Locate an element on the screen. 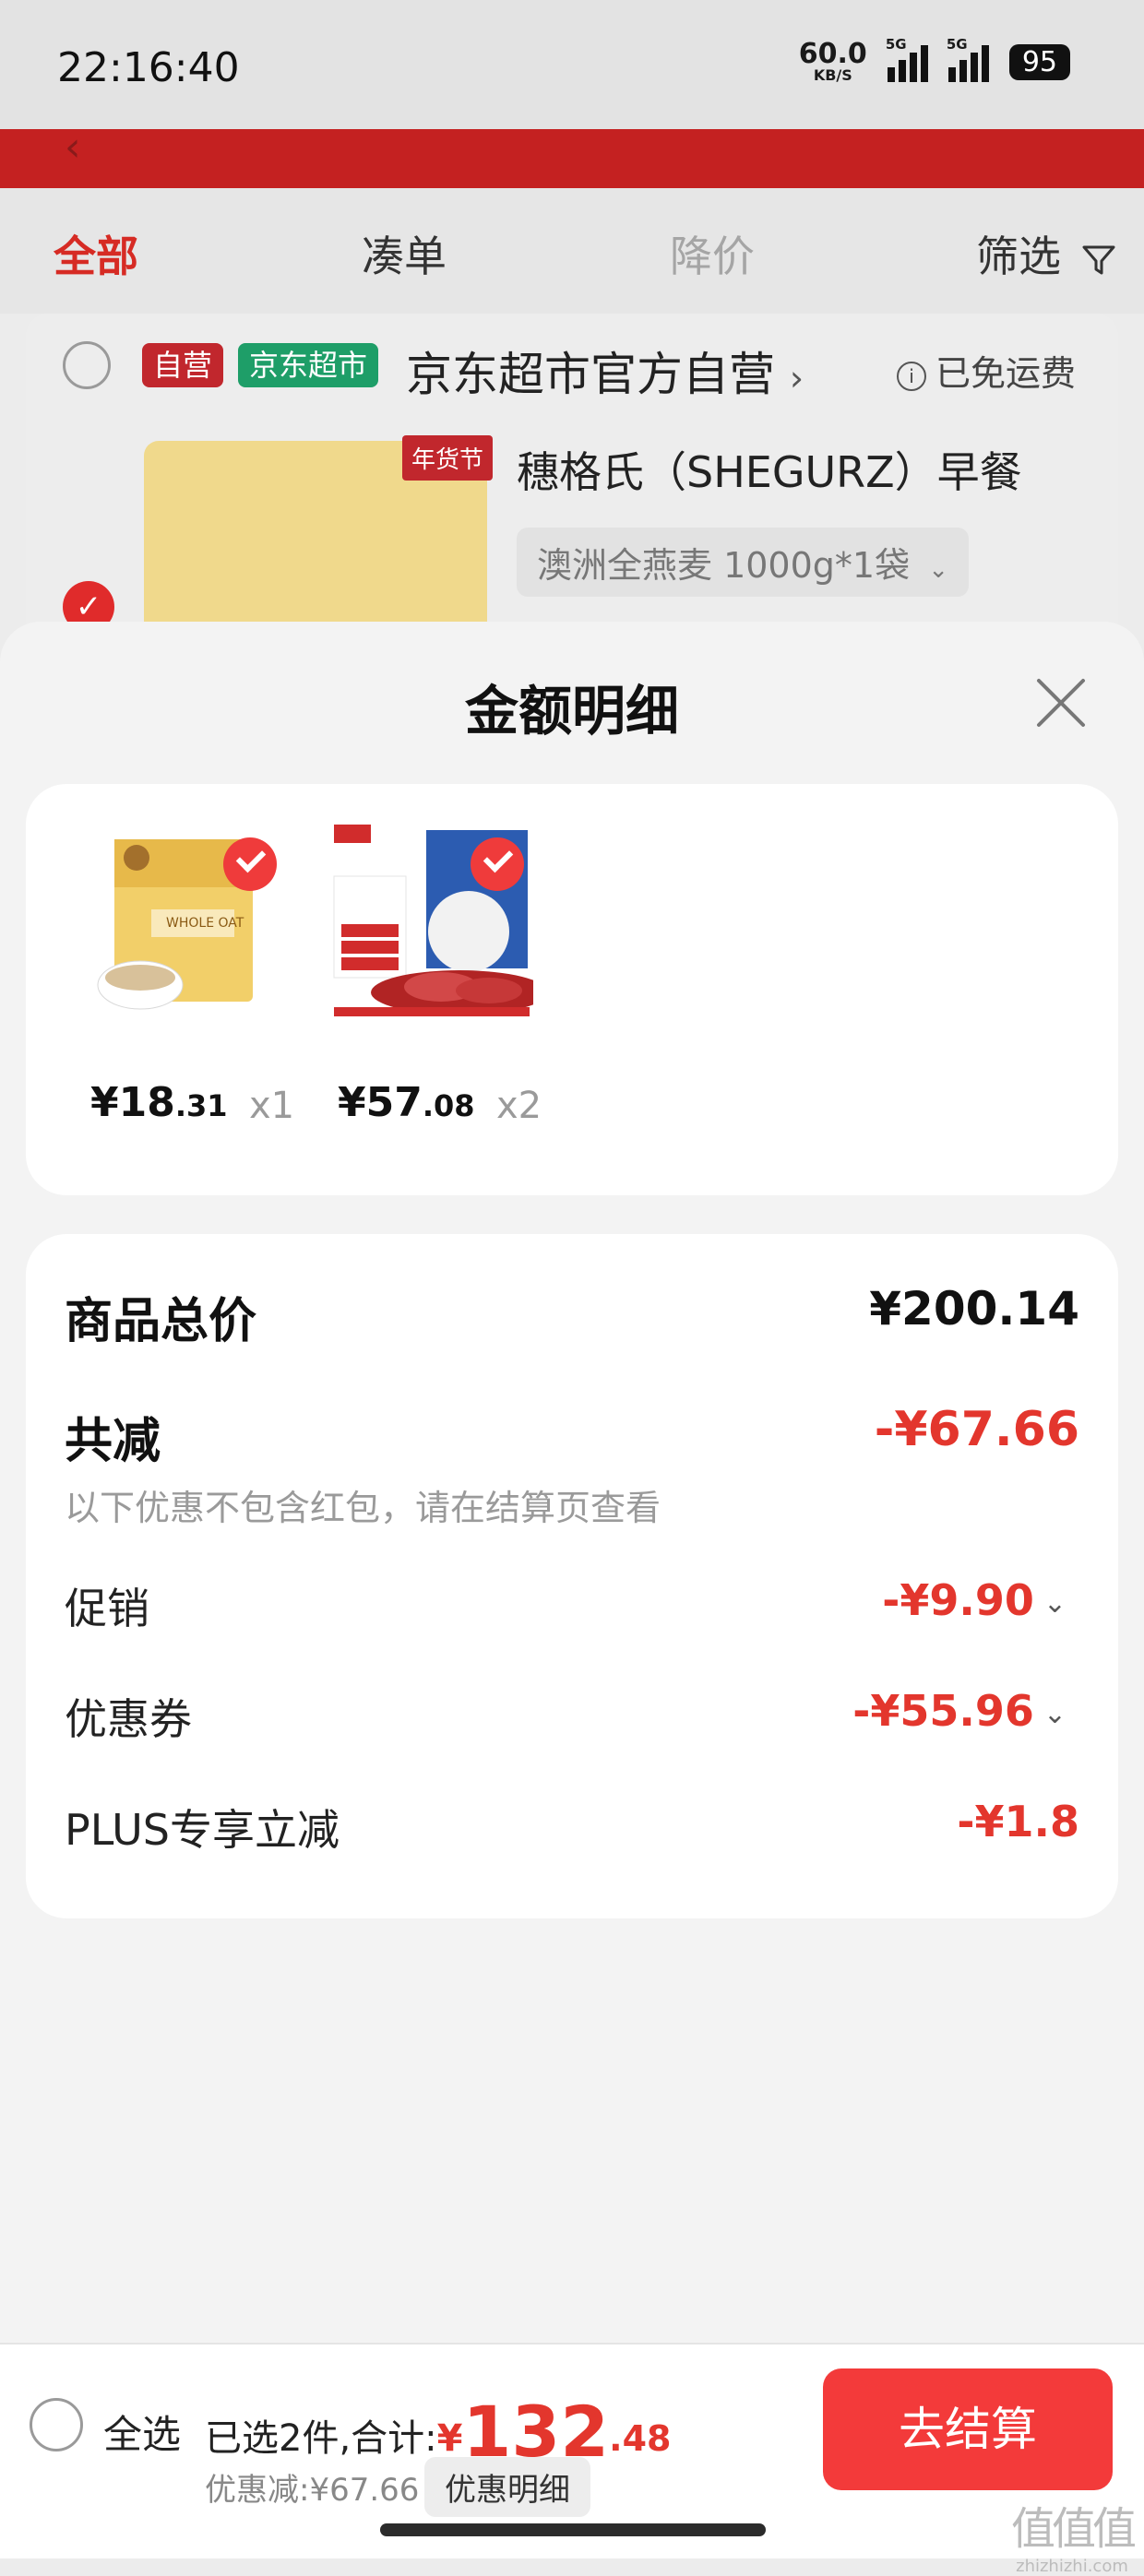  coupon-label: 优惠券 is located at coordinates (129, 1719).